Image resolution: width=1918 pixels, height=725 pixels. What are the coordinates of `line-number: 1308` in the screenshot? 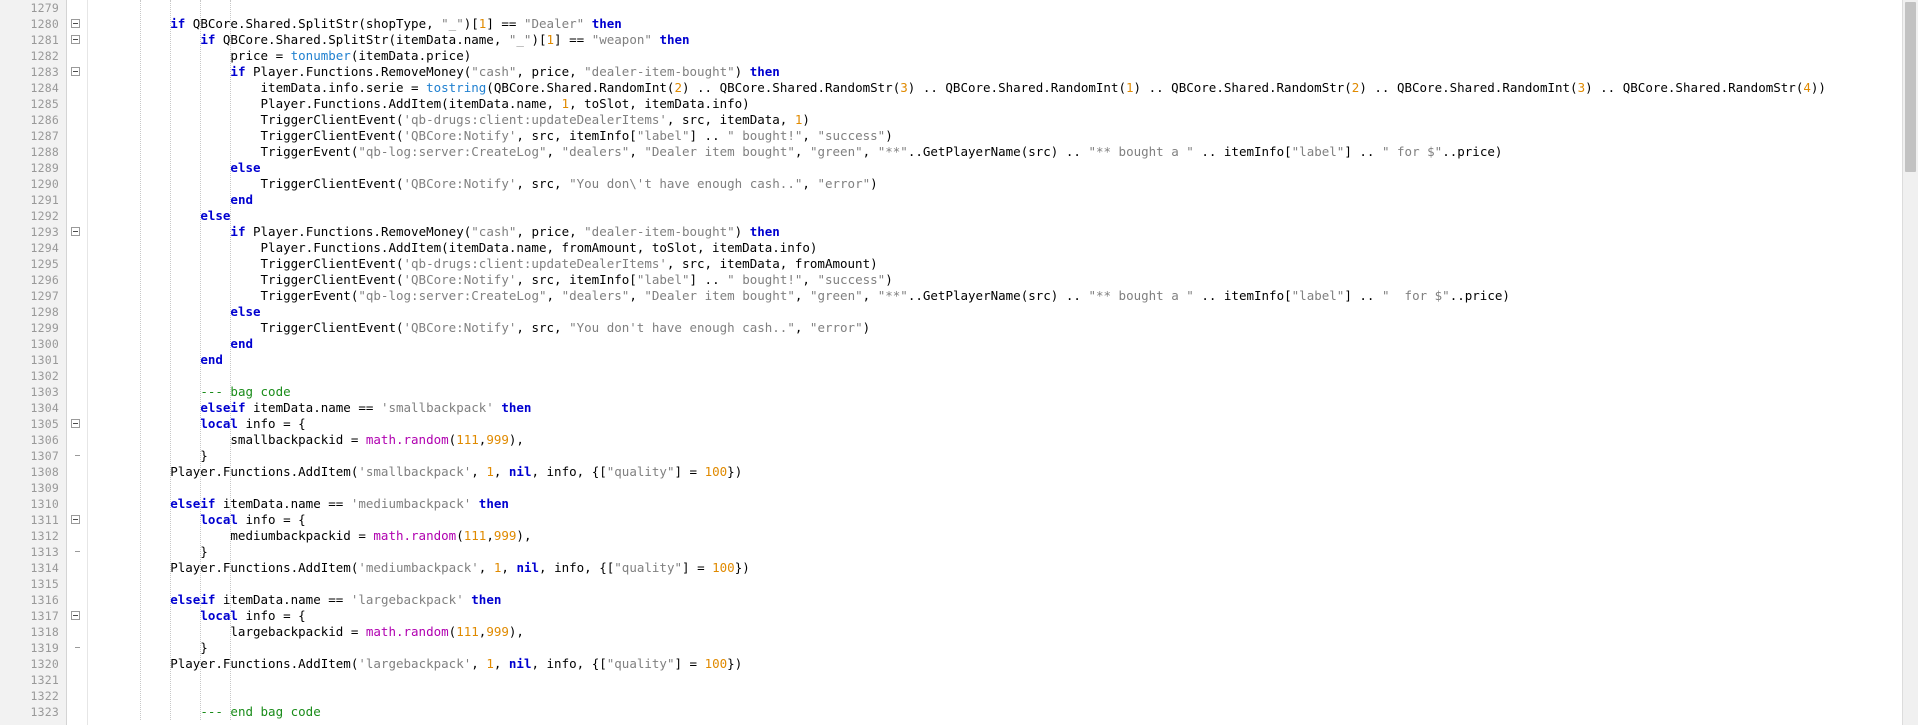 It's located at (33, 472).